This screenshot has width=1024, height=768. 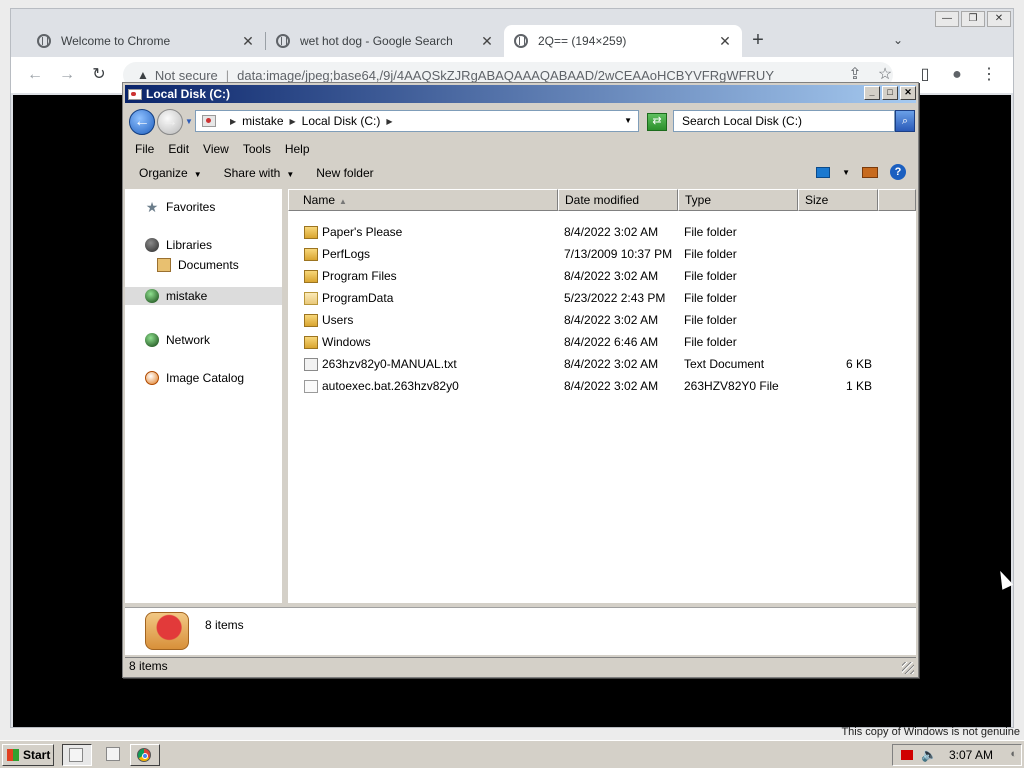 I want to click on taskbar: Start 🔈 3:07 AM ◐, so click(x=512, y=754).